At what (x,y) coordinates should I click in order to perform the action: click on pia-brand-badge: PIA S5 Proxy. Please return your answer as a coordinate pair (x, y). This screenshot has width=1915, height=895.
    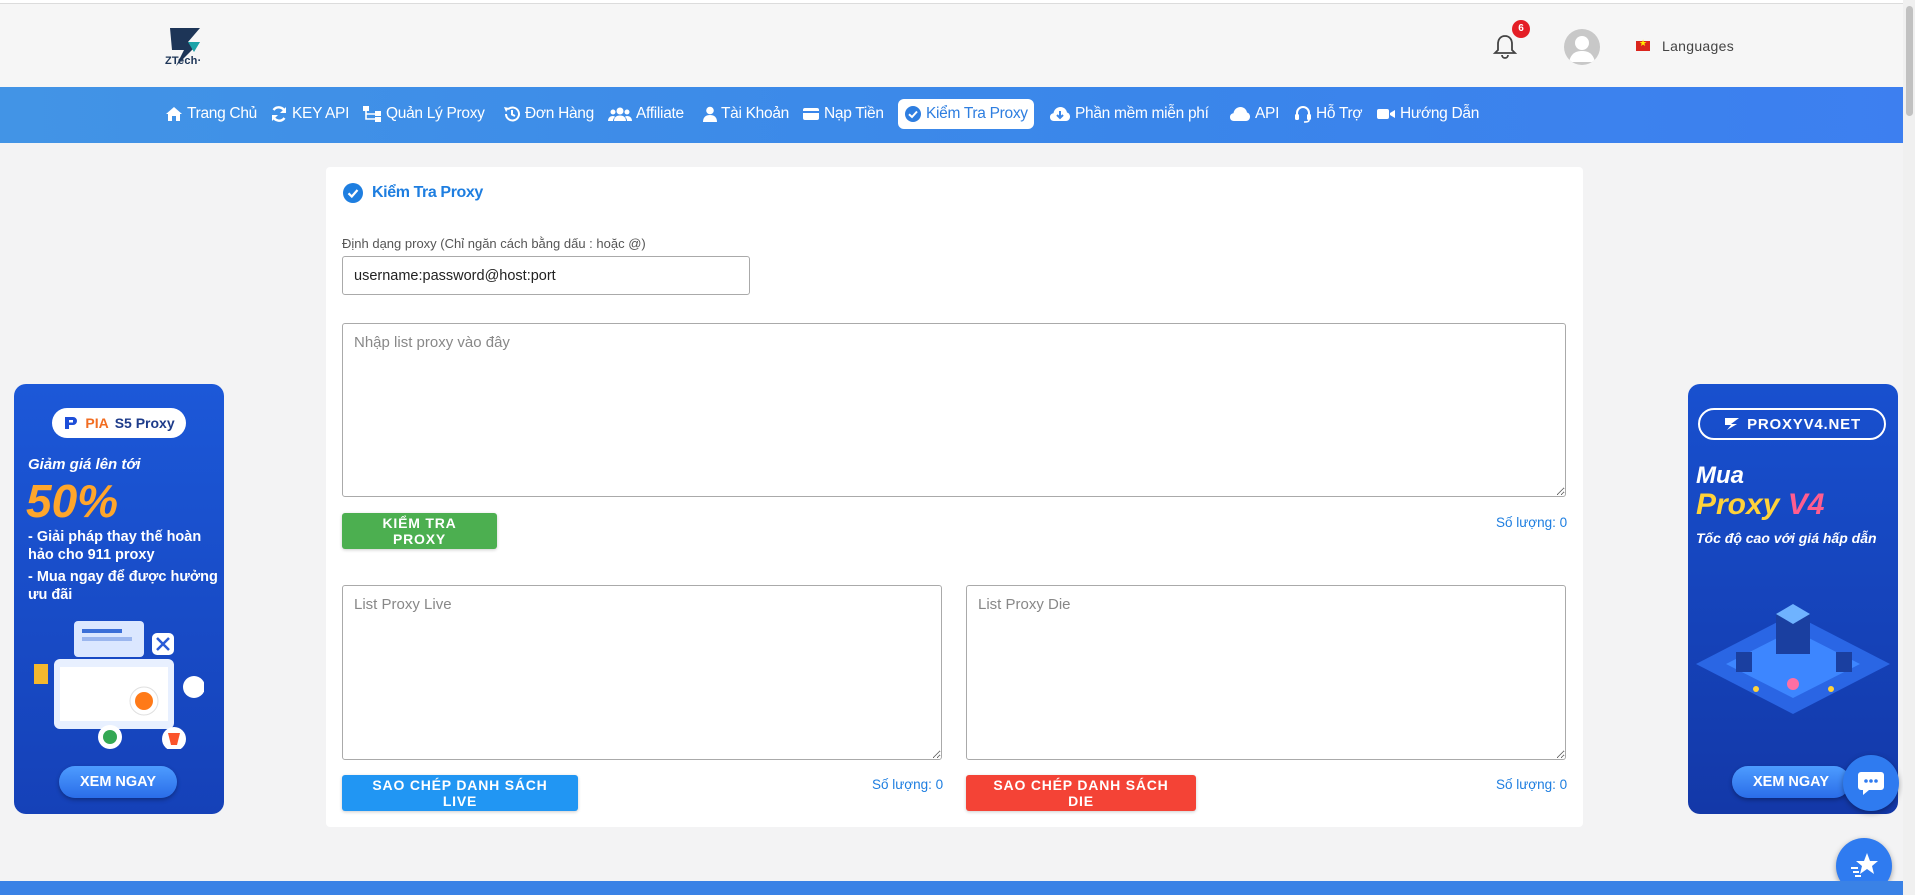
    Looking at the image, I should click on (119, 423).